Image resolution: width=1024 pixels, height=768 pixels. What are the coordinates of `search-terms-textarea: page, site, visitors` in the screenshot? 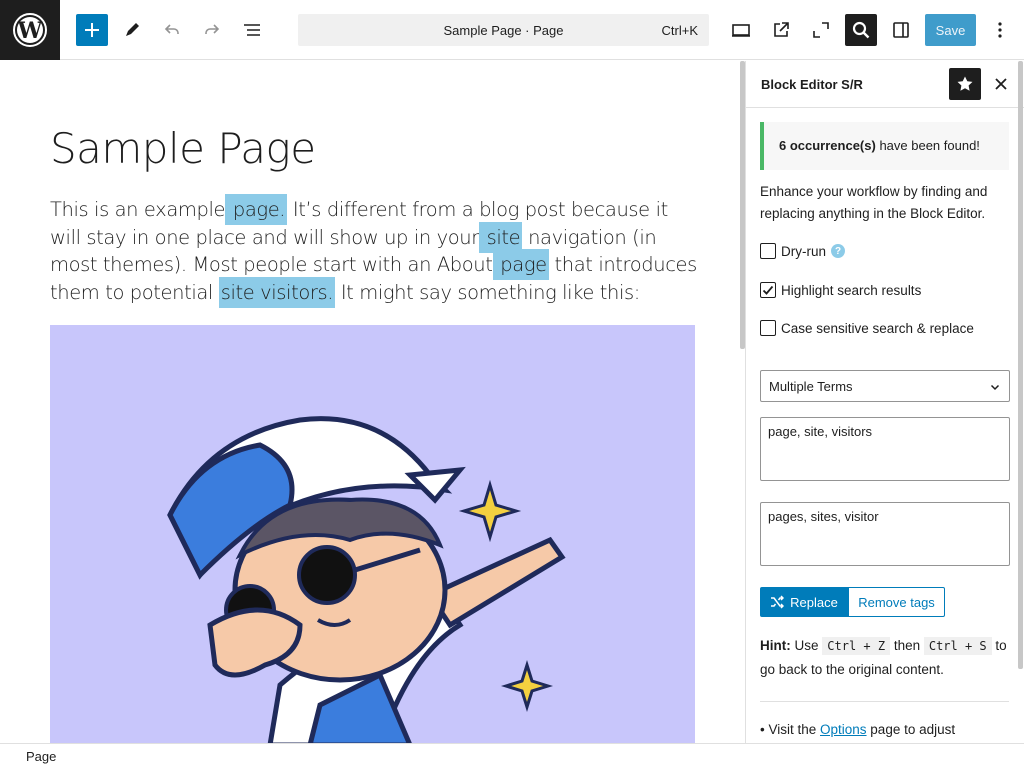 It's located at (885, 449).